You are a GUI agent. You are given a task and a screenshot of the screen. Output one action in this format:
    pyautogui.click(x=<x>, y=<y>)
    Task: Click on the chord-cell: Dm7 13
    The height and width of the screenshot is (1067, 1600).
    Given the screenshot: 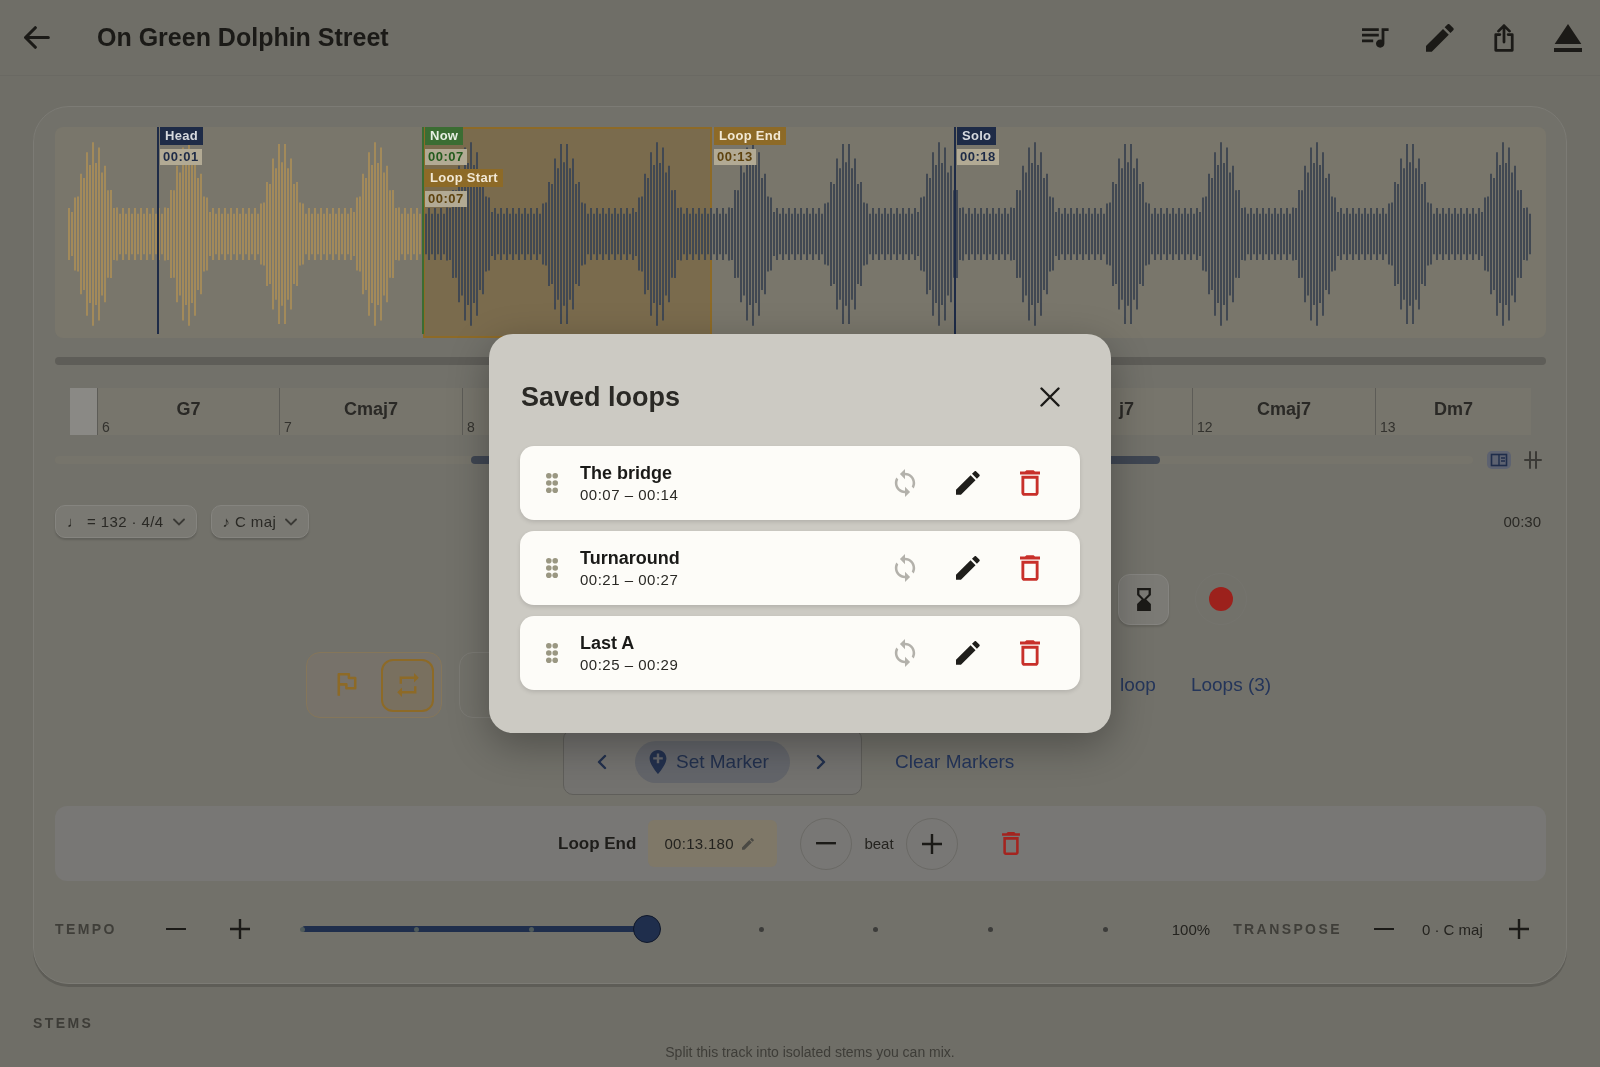 What is the action you would take?
    pyautogui.click(x=1453, y=411)
    